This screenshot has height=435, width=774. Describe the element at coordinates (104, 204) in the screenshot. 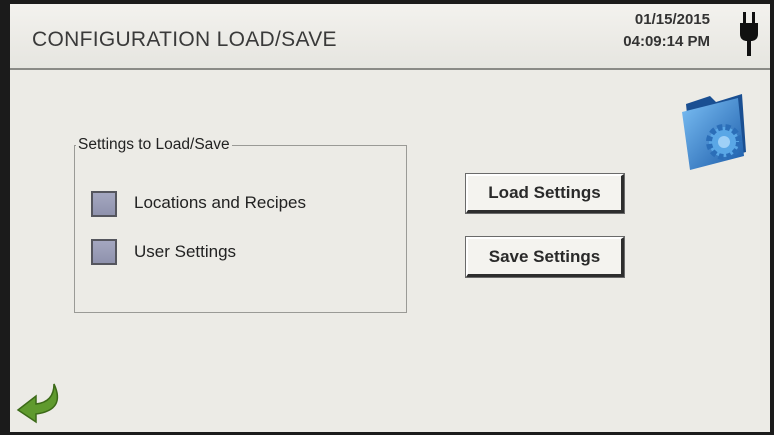

I see `locations-recipes-checkbox` at that location.